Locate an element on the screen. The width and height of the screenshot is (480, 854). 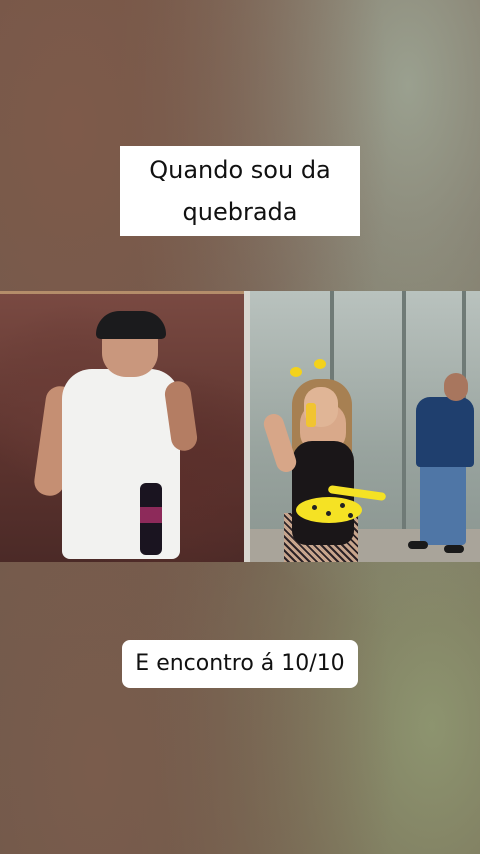
bottle-label is located at coordinates (151, 515).